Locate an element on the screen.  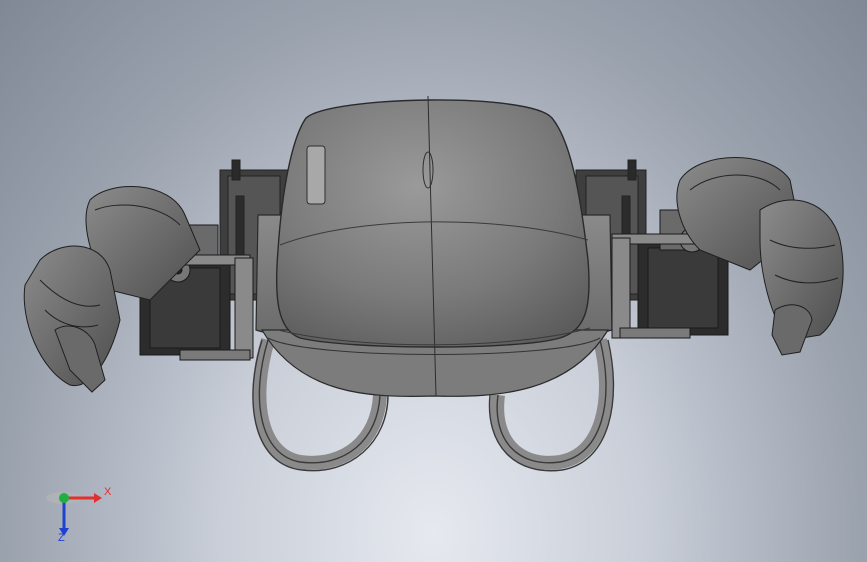
z-axis-label: Z is located at coordinates (61, 538).